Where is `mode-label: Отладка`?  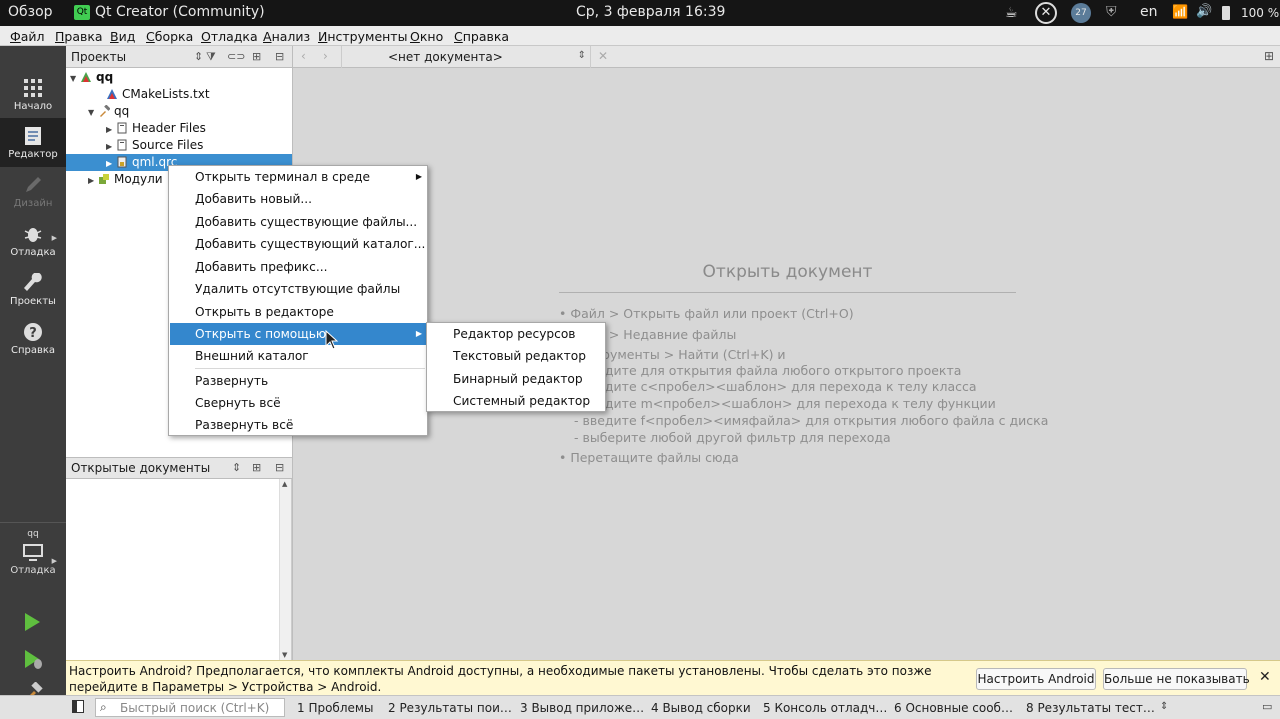 mode-label: Отладка is located at coordinates (33, 252).